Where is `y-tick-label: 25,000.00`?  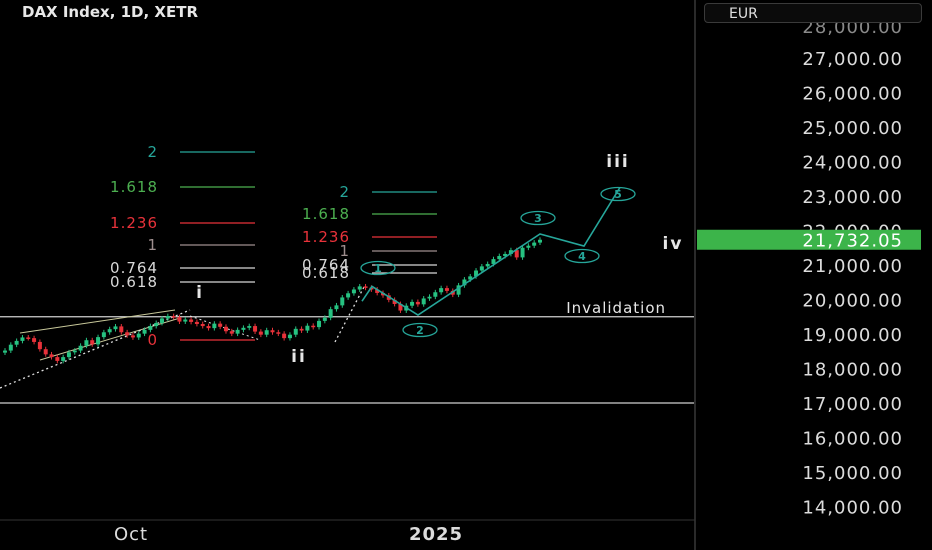
y-tick-label: 25,000.00 is located at coordinates (852, 128).